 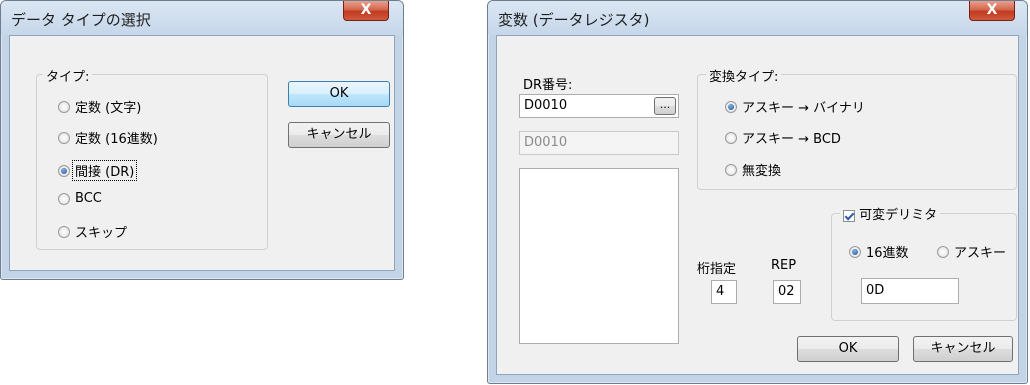 What do you see at coordinates (88, 198) in the screenshot?
I see `radio-label: BCC` at bounding box center [88, 198].